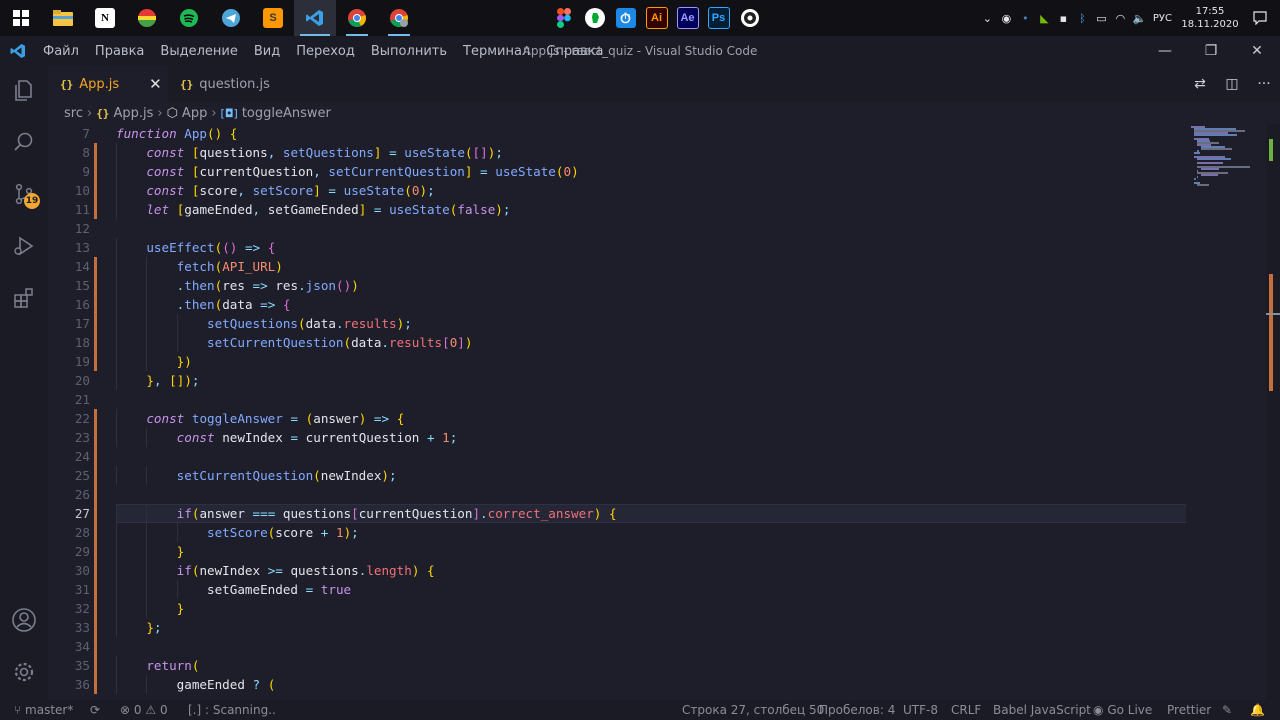 The image size is (1280, 720). Describe the element at coordinates (651, 665) in the screenshot. I see `code-line: return(` at that location.